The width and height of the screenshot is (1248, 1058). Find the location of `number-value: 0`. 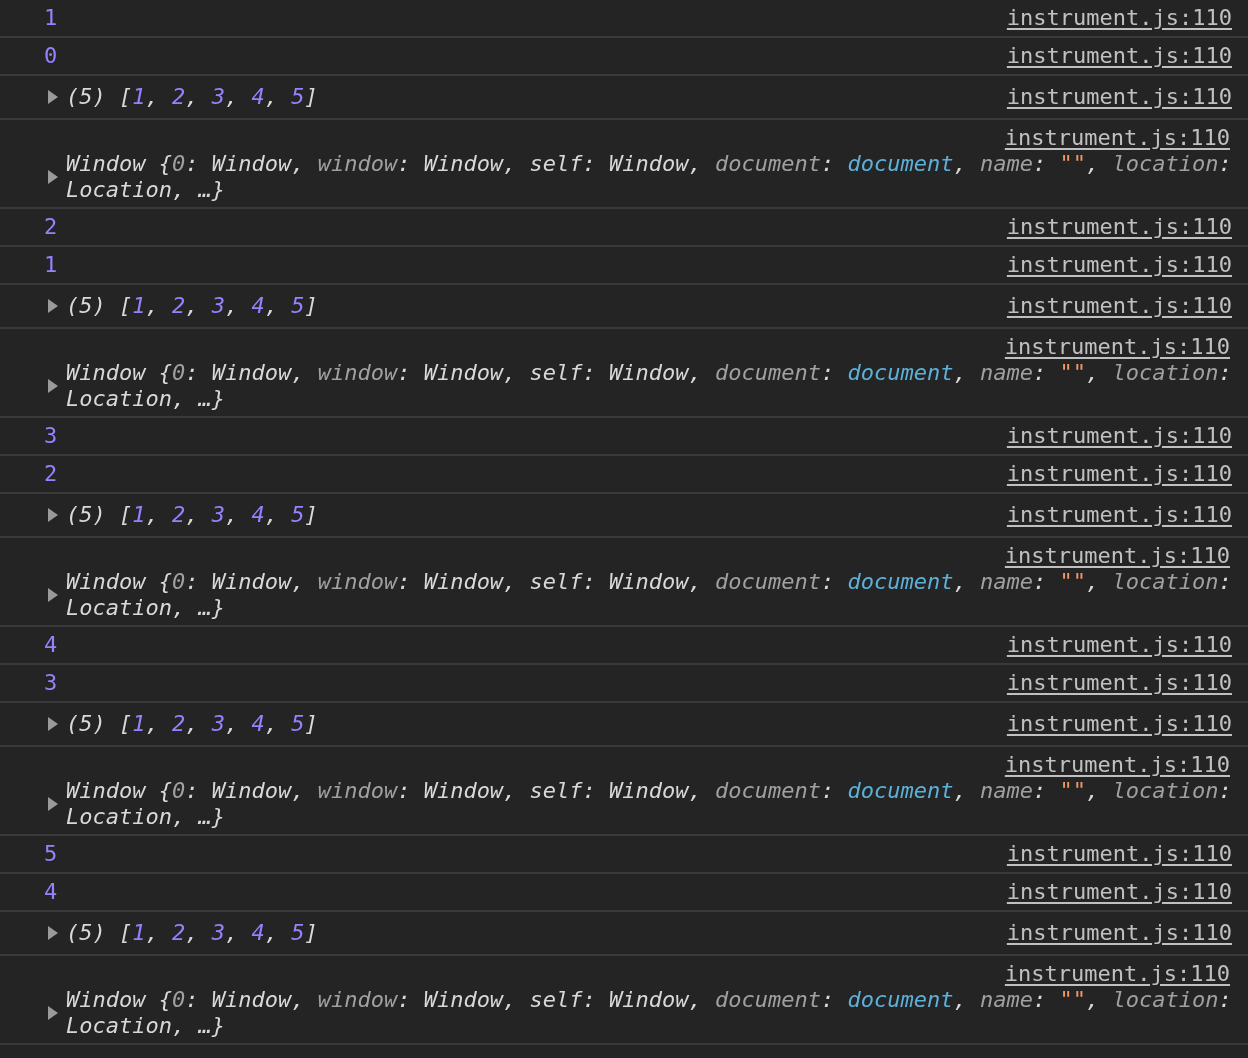

number-value: 0 is located at coordinates (51, 56).